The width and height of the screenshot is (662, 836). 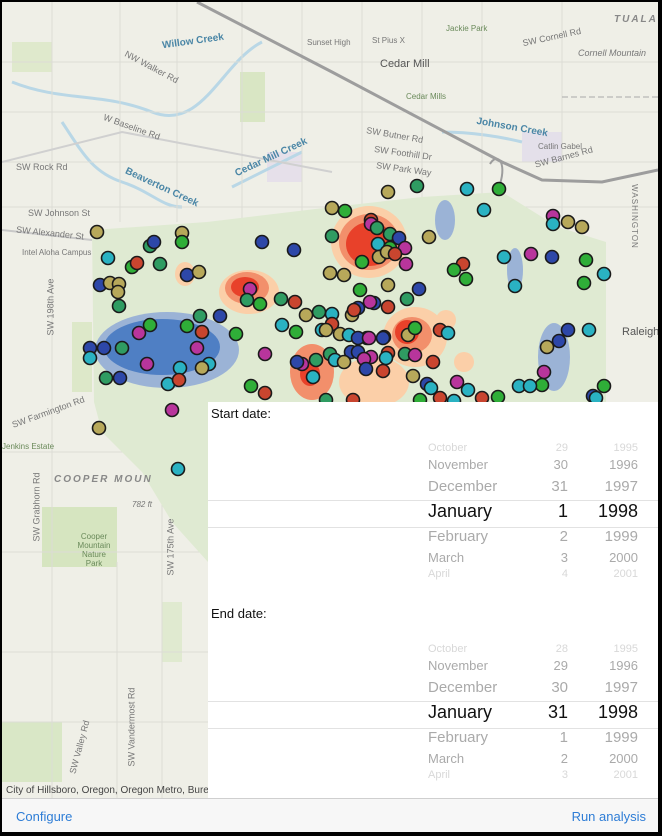 I want to click on month-cell: November, so click(x=468, y=464).